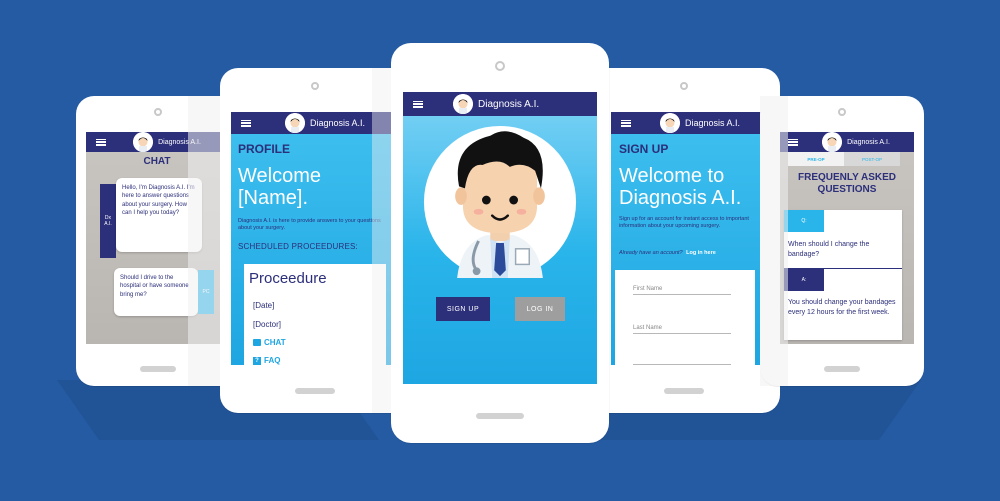 Image resolution: width=1000 pixels, height=501 pixels. What do you see at coordinates (816, 159) in the screenshot?
I see `tab-preop: PRE-OP` at bounding box center [816, 159].